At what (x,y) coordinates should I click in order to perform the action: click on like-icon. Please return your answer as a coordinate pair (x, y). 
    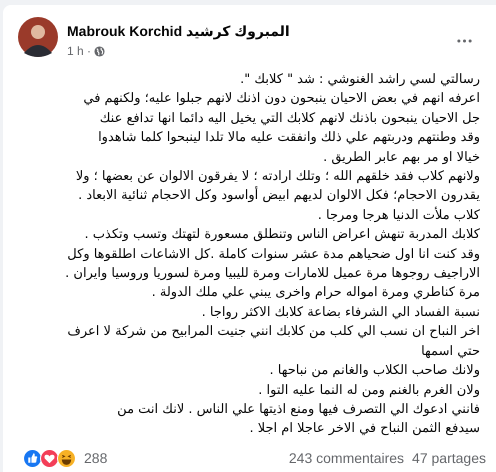
    Looking at the image, I should click on (32, 458).